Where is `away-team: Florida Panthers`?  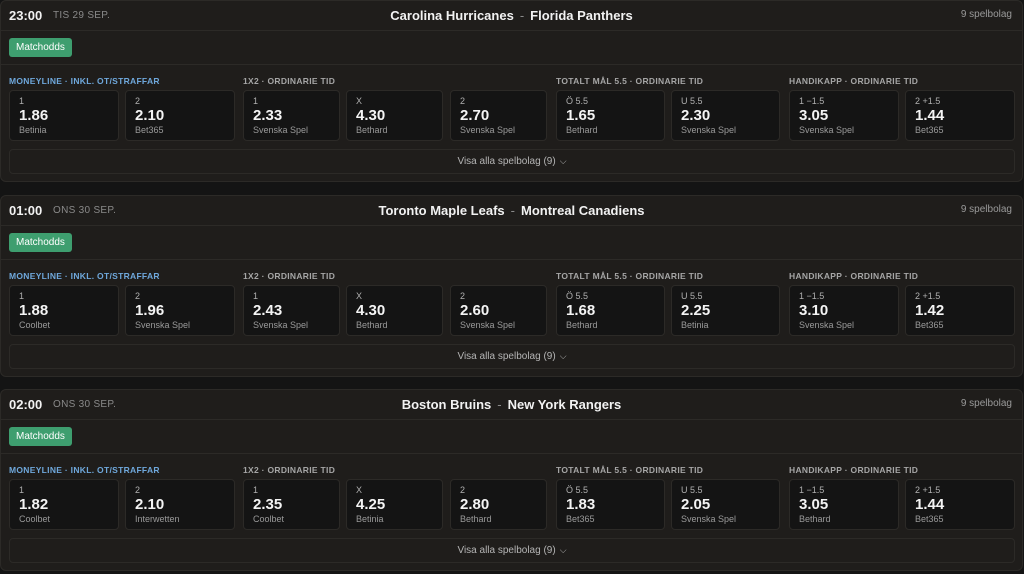 away-team: Florida Panthers is located at coordinates (581, 15).